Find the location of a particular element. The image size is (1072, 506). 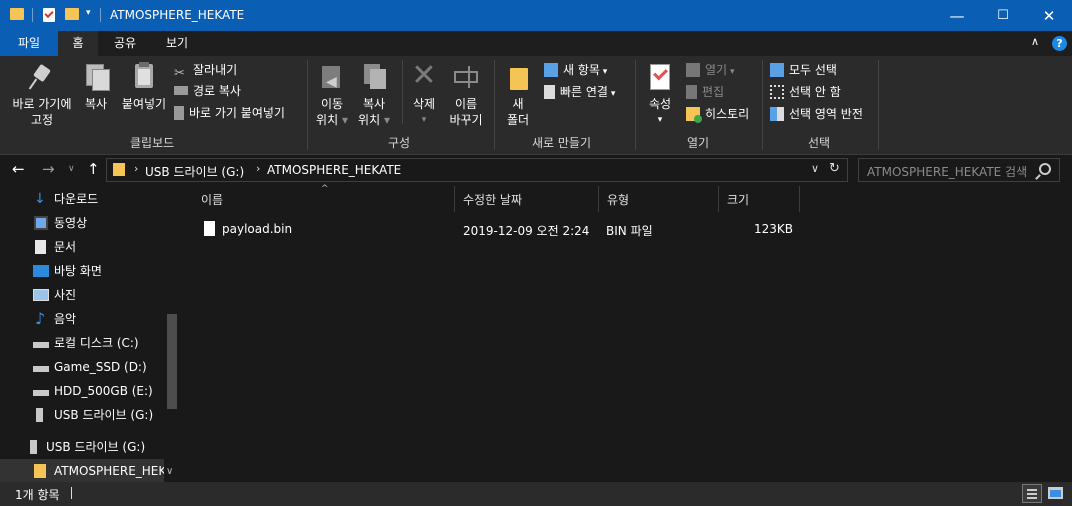

sidebar-item-hdd-500gb-e: HDD_500GB (E:) is located at coordinates (82, 391).